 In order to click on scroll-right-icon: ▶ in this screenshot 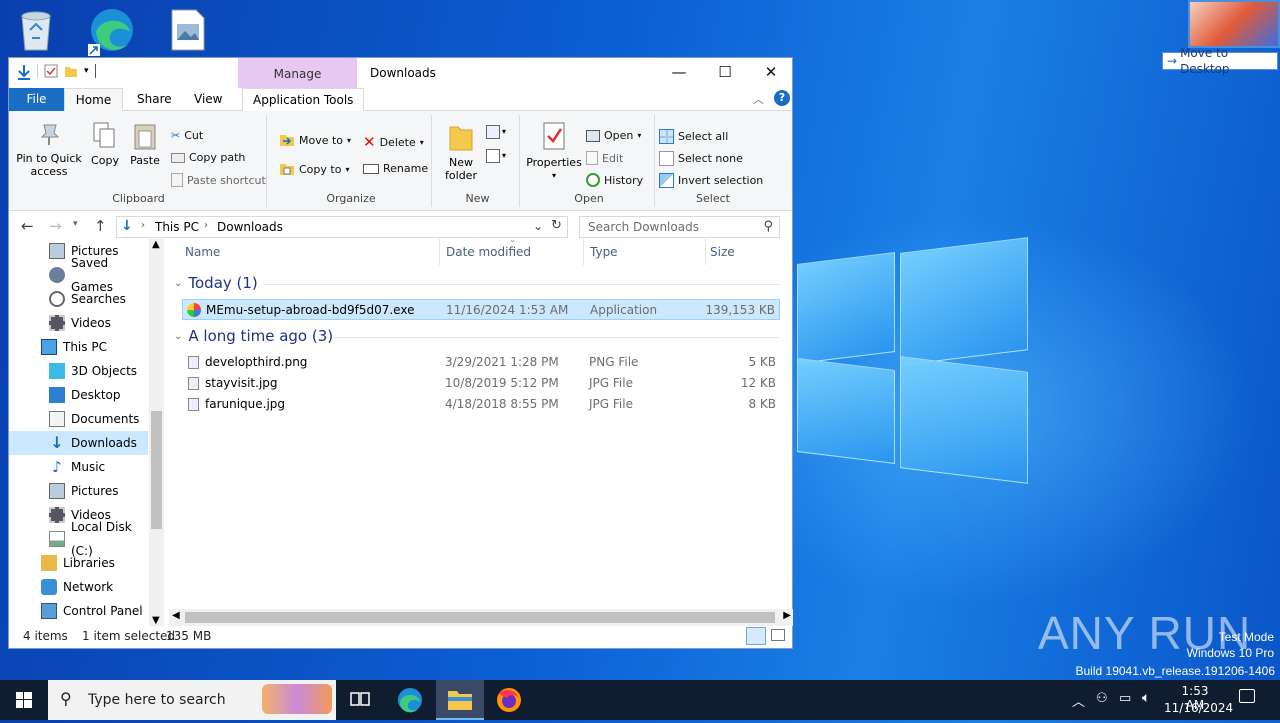, I will do `click(787, 615)`.